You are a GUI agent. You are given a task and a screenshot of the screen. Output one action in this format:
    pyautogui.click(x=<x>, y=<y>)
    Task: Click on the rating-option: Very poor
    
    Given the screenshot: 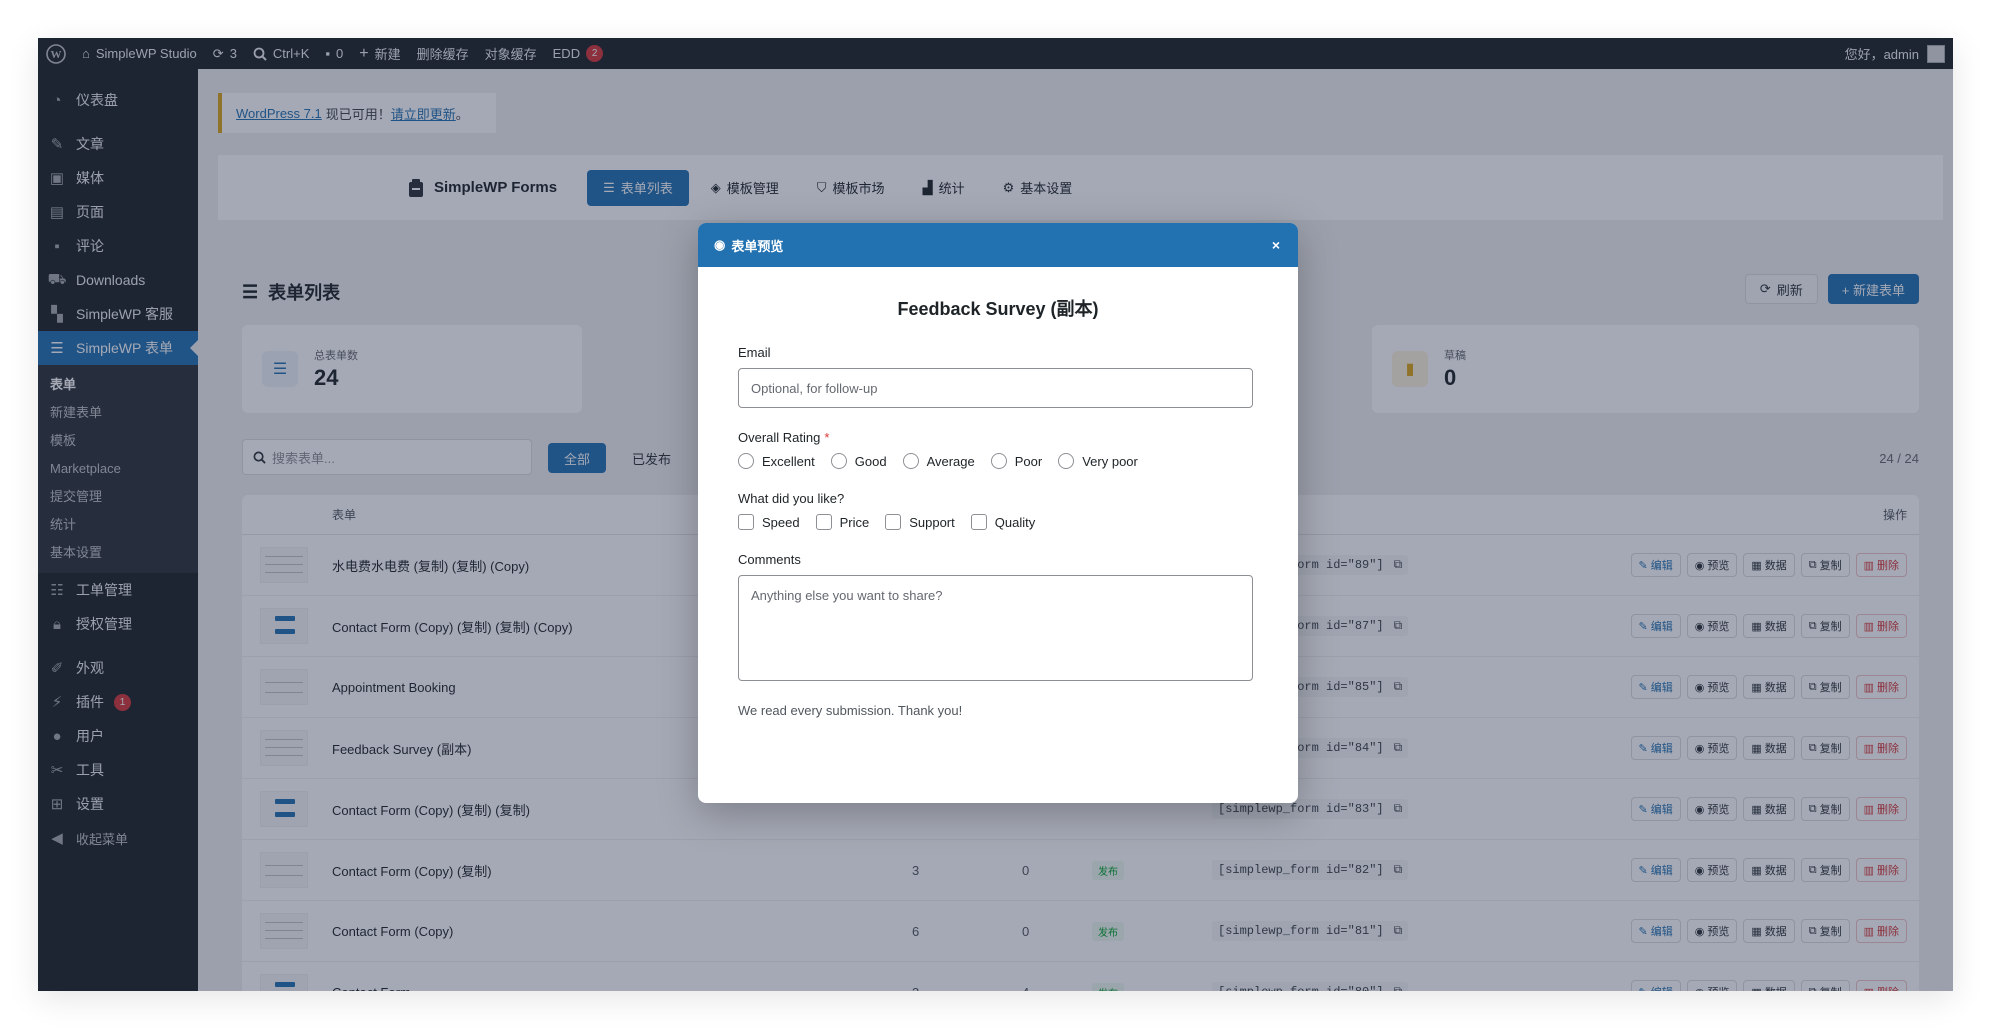 What is the action you would take?
    pyautogui.click(x=1098, y=461)
    